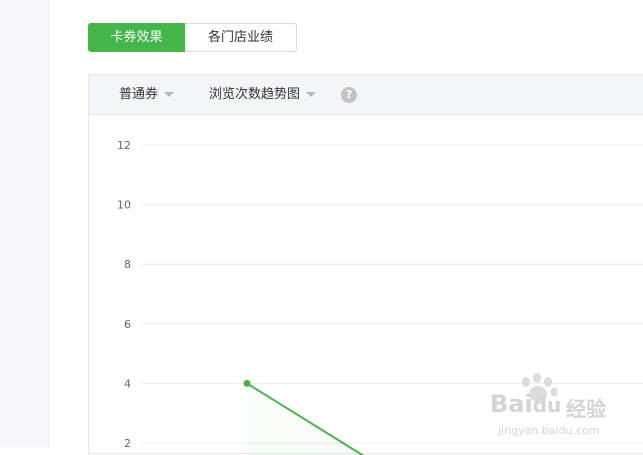 The height and width of the screenshot is (455, 643). I want to click on y-tick-label: 12, so click(124, 145).